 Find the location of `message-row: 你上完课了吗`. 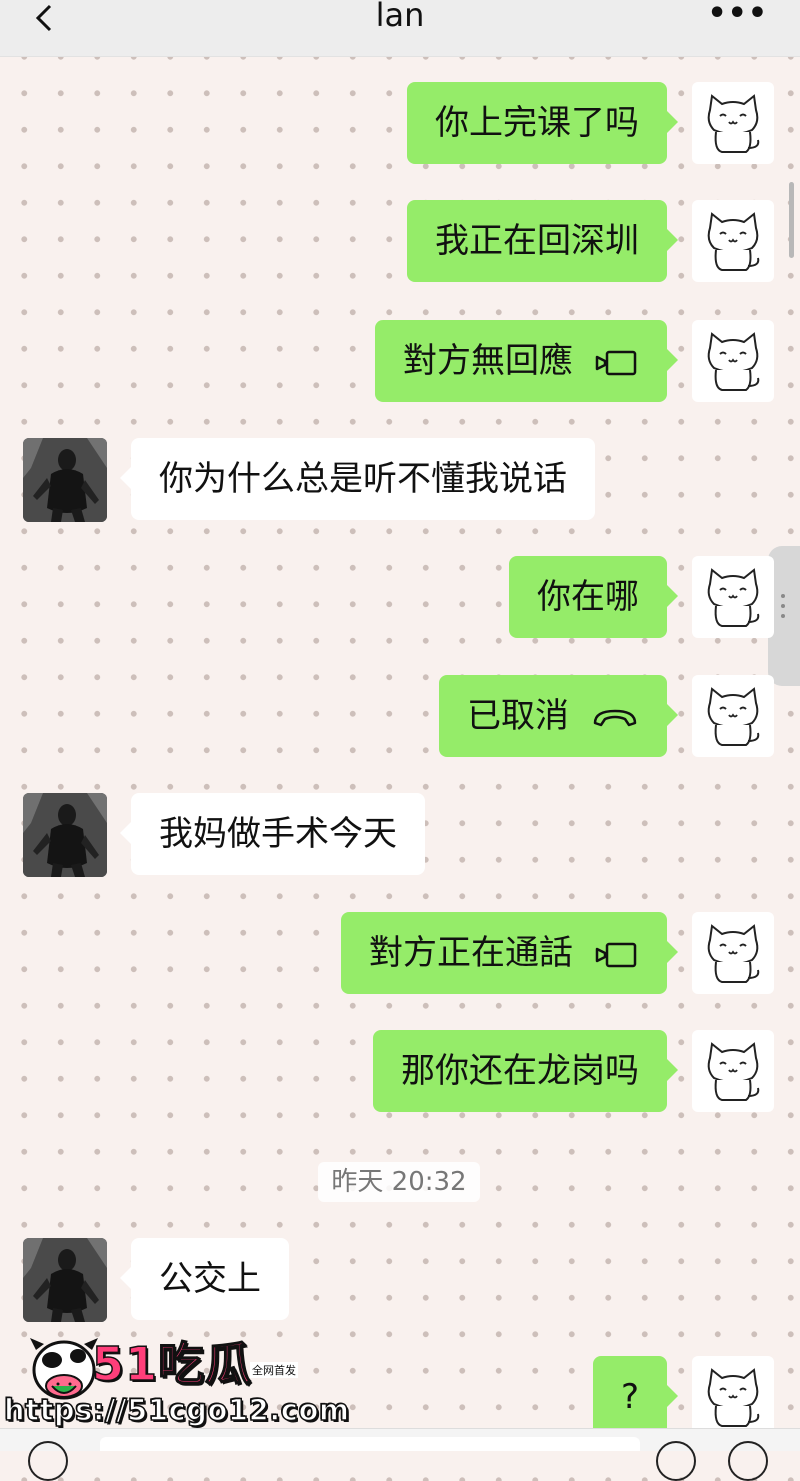

message-row: 你上完课了吗 is located at coordinates (400, 124).